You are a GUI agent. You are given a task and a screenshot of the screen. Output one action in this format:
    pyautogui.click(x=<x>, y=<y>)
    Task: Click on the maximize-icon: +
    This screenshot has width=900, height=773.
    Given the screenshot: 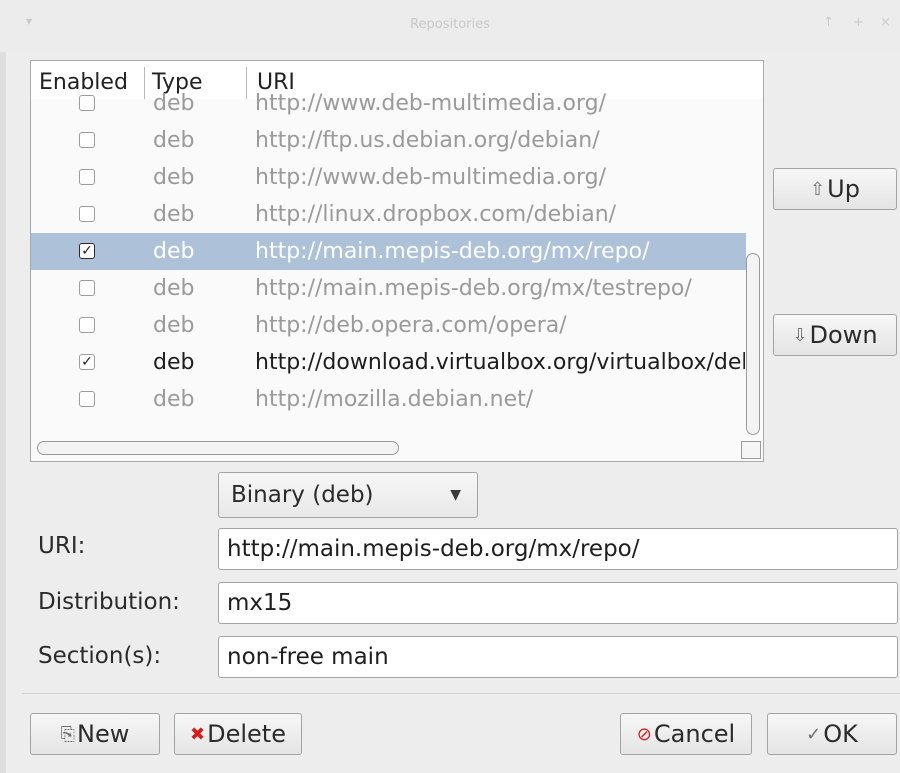 What is the action you would take?
    pyautogui.click(x=858, y=22)
    